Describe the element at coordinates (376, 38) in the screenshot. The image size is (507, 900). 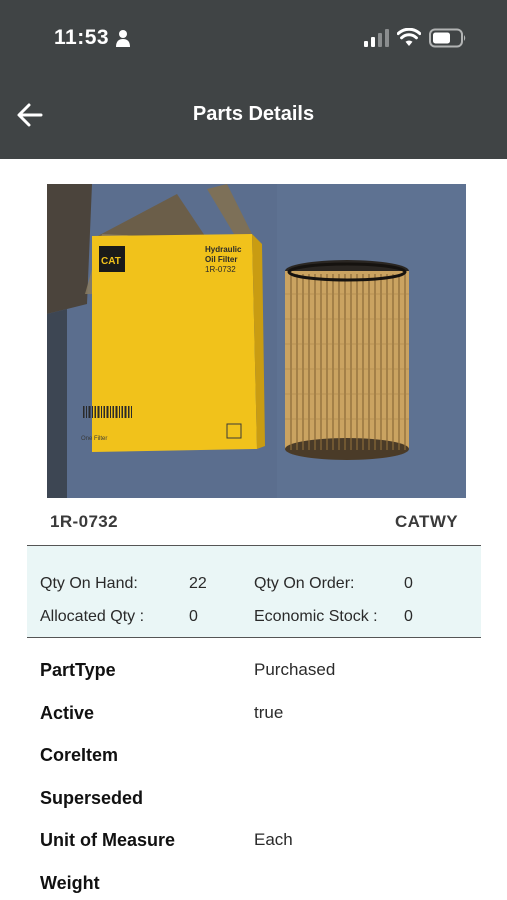
I see `signal-icon` at that location.